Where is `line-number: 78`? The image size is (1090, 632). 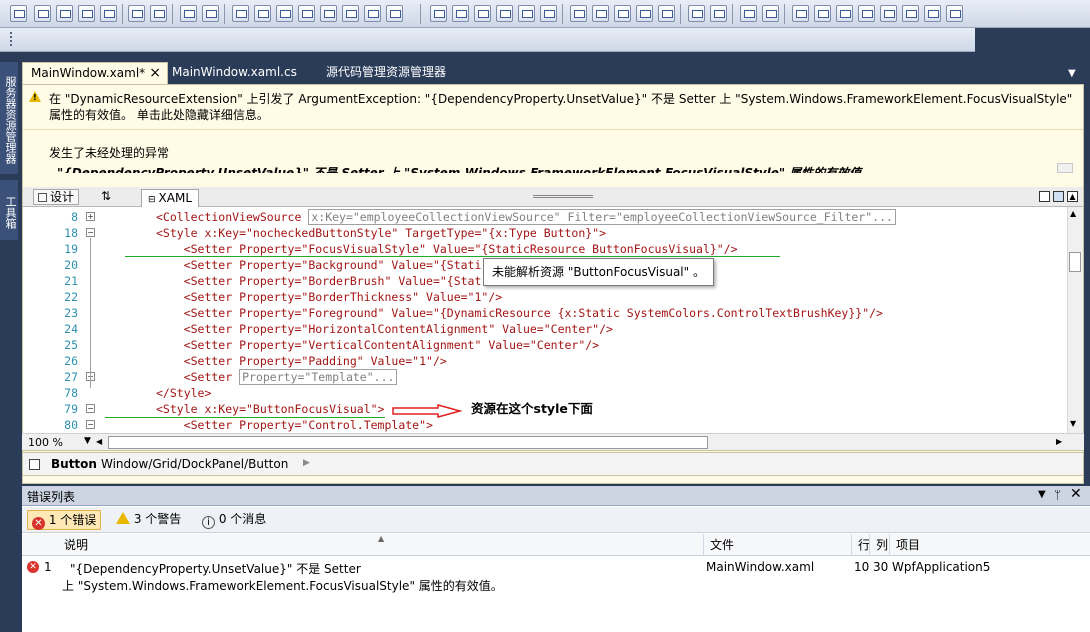 line-number: 78 is located at coordinates (71, 393).